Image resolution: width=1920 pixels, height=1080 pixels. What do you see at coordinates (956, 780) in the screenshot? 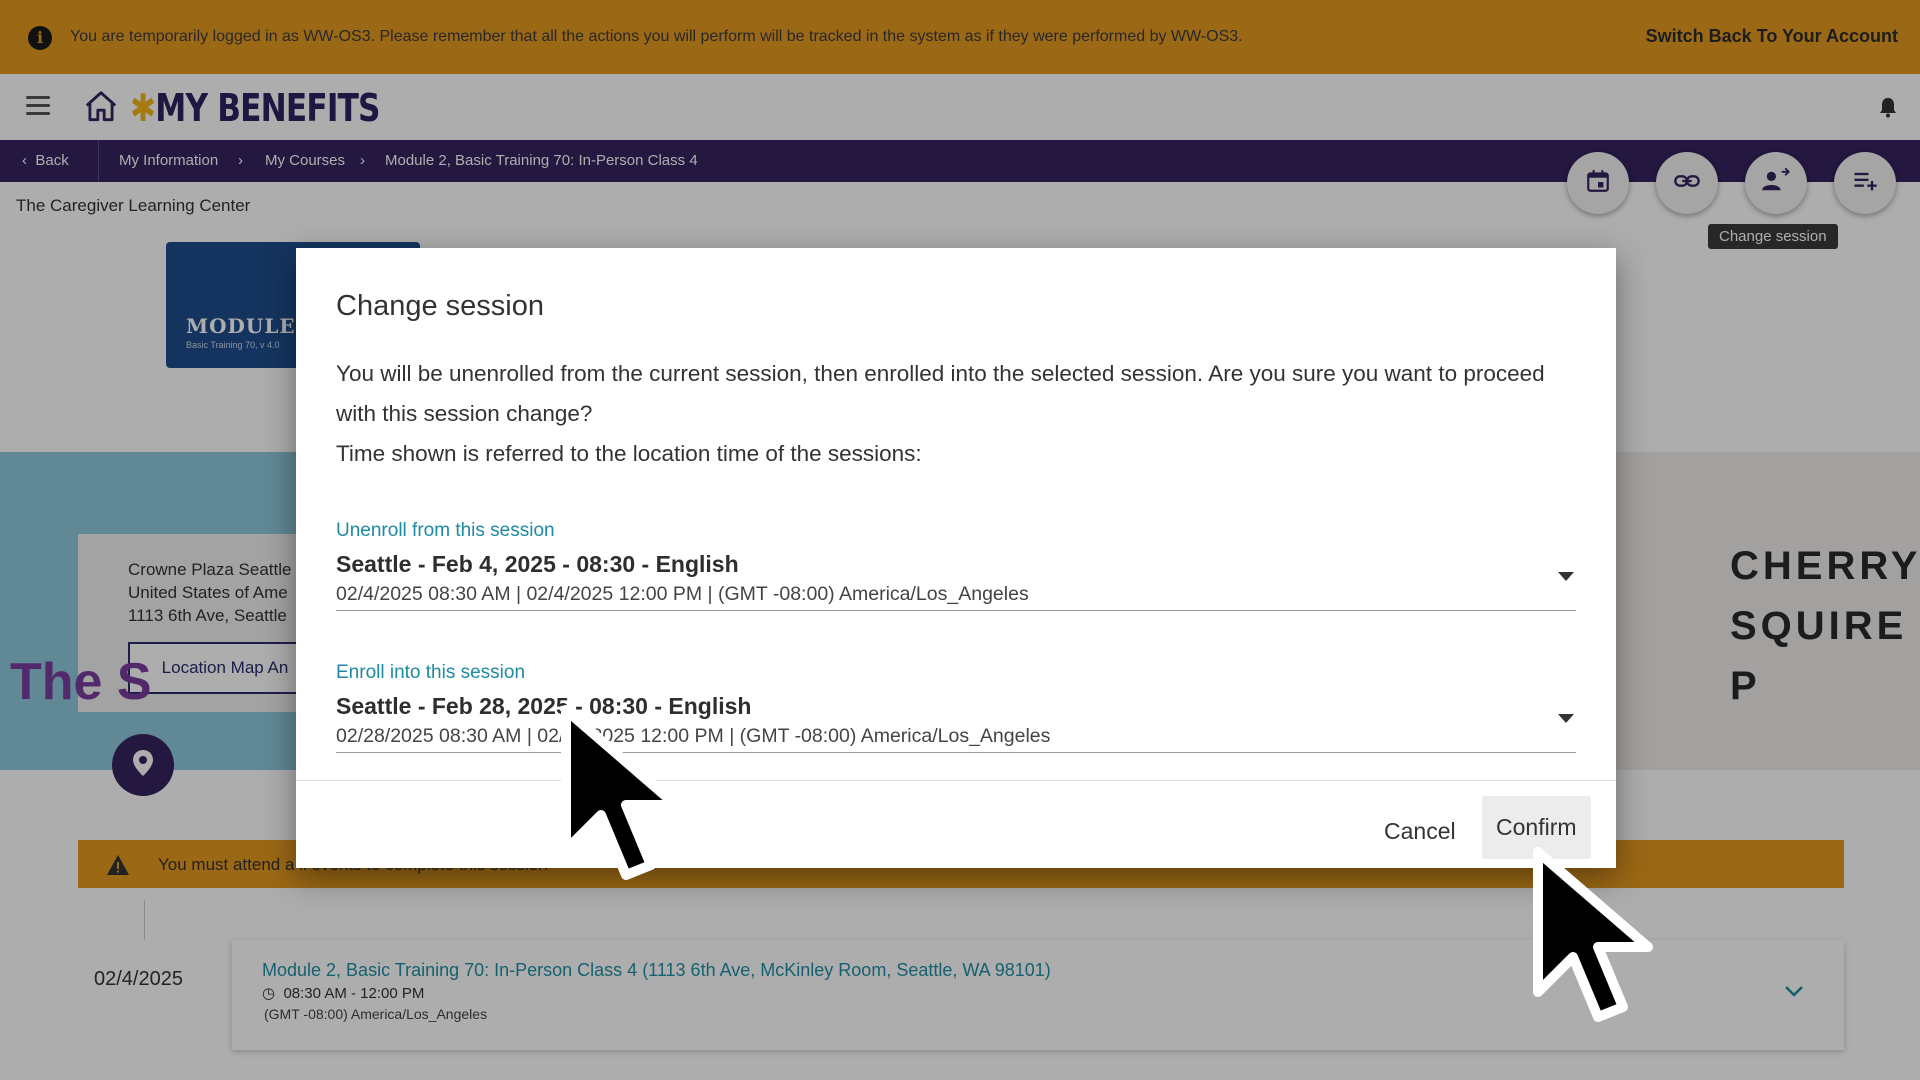
I see `dialog-footer-divider` at bounding box center [956, 780].